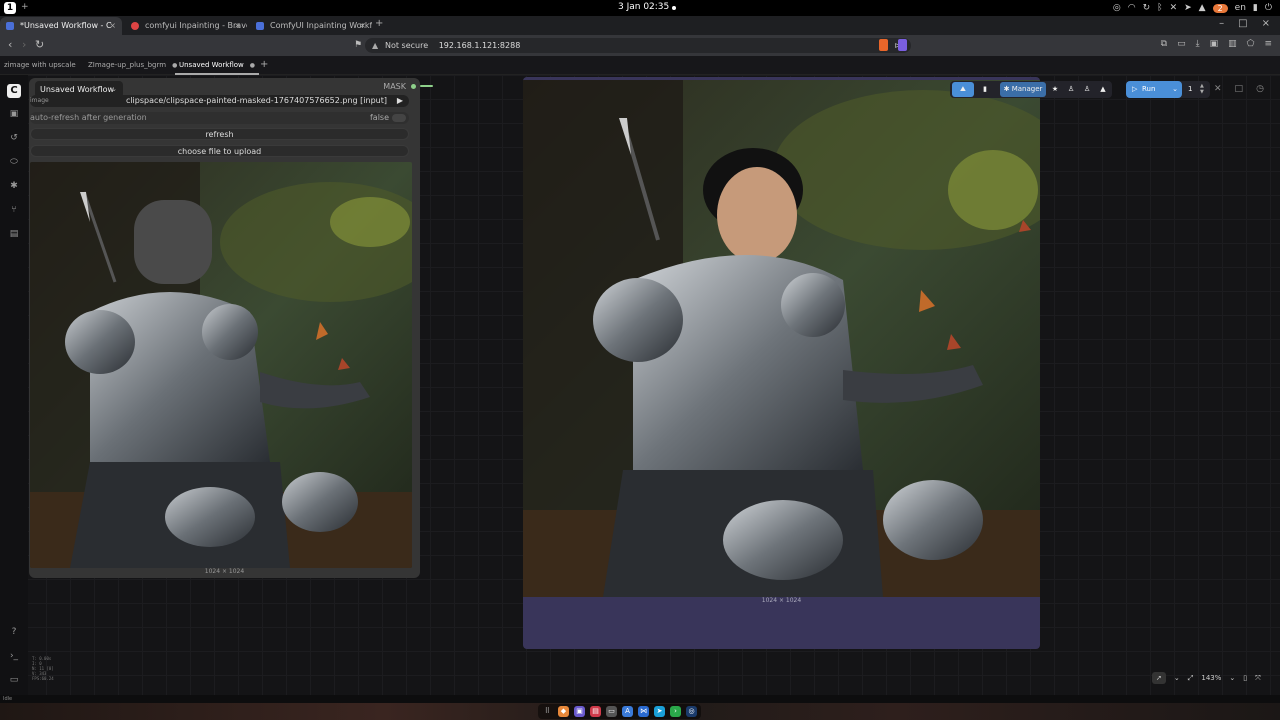  I want to click on wifi-icon: ◠, so click(1132, 8).